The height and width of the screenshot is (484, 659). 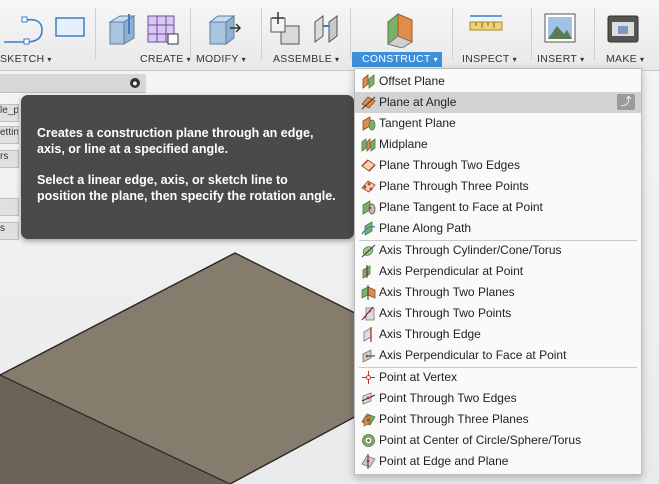 I want to click on plane-along-path-icon, so click(x=368, y=228).